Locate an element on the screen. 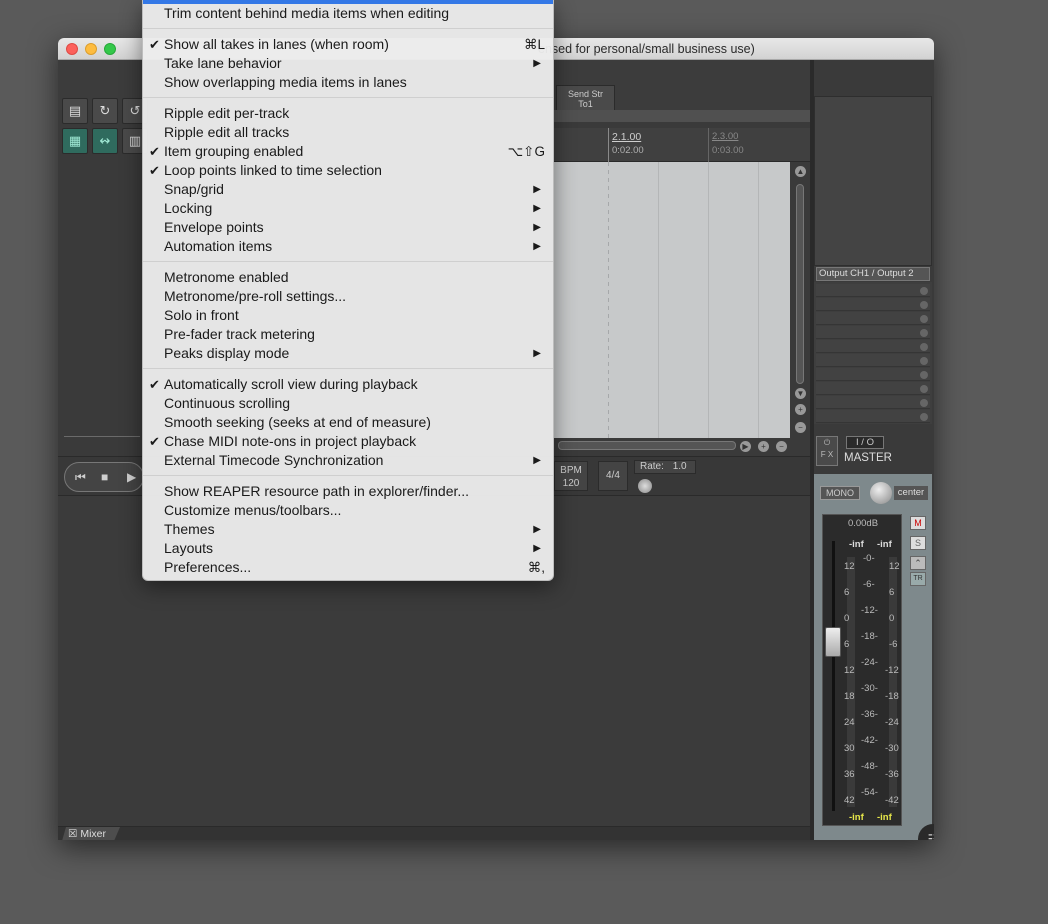  menu-item-ripple-per-track: Ripple edit per-track is located at coordinates (348, 113).